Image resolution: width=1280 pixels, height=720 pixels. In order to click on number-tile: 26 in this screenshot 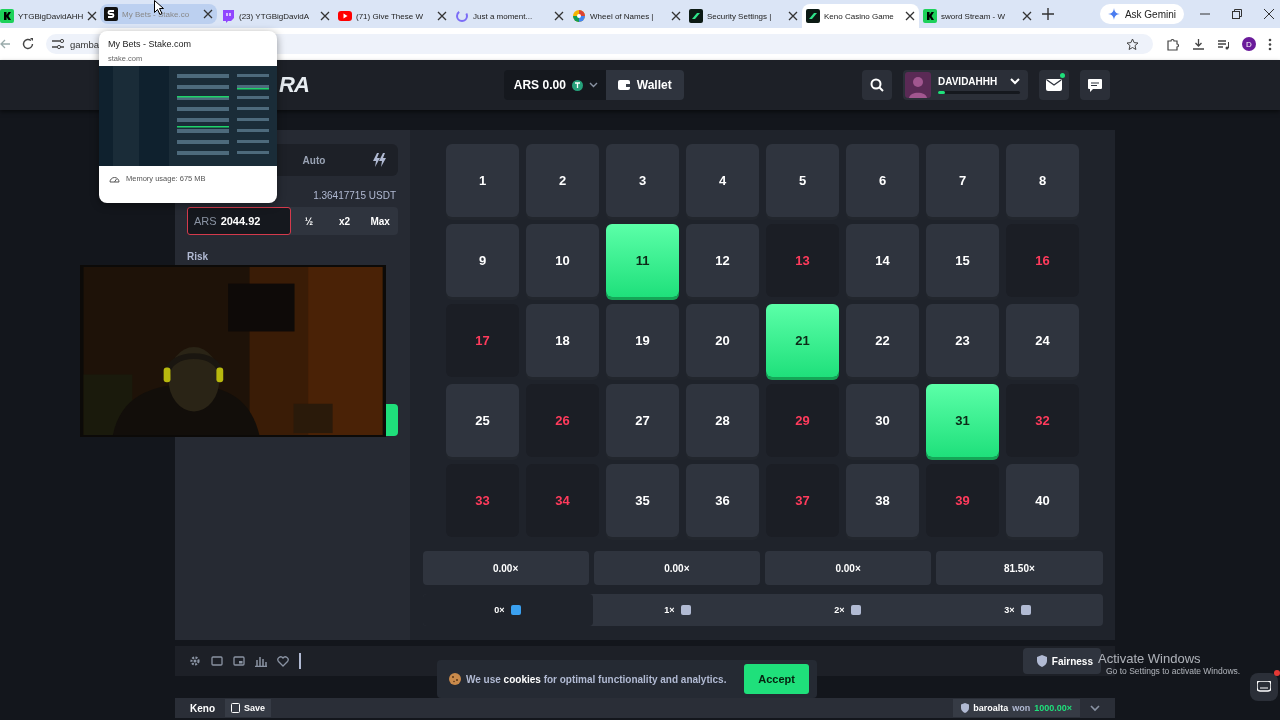, I will do `click(562, 420)`.